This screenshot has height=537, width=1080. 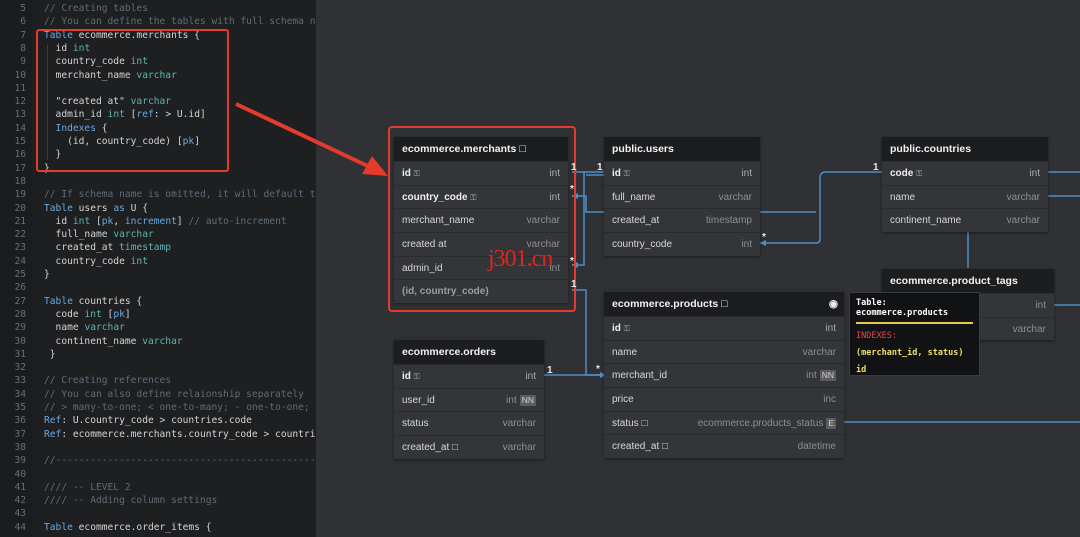 What do you see at coordinates (20, 221) in the screenshot?
I see `line-number: 21` at bounding box center [20, 221].